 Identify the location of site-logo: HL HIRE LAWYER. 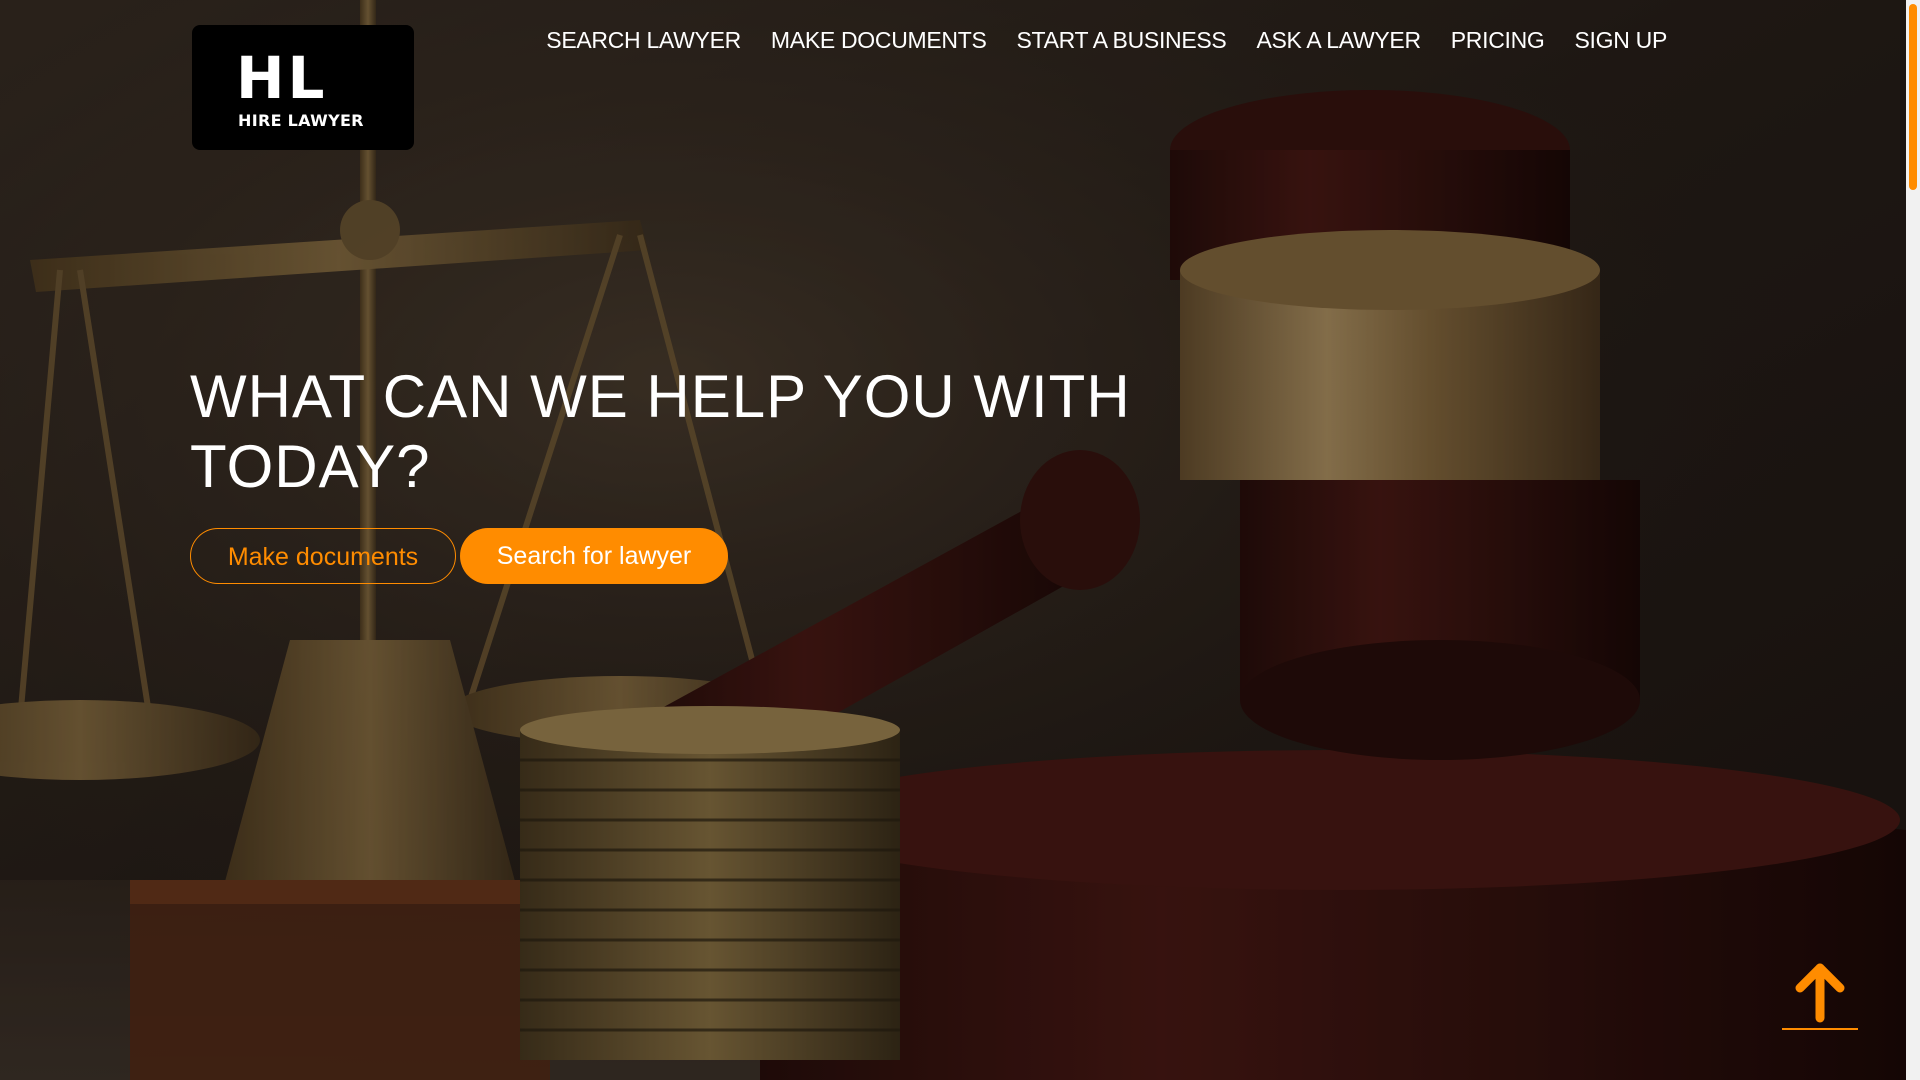
(303, 87).